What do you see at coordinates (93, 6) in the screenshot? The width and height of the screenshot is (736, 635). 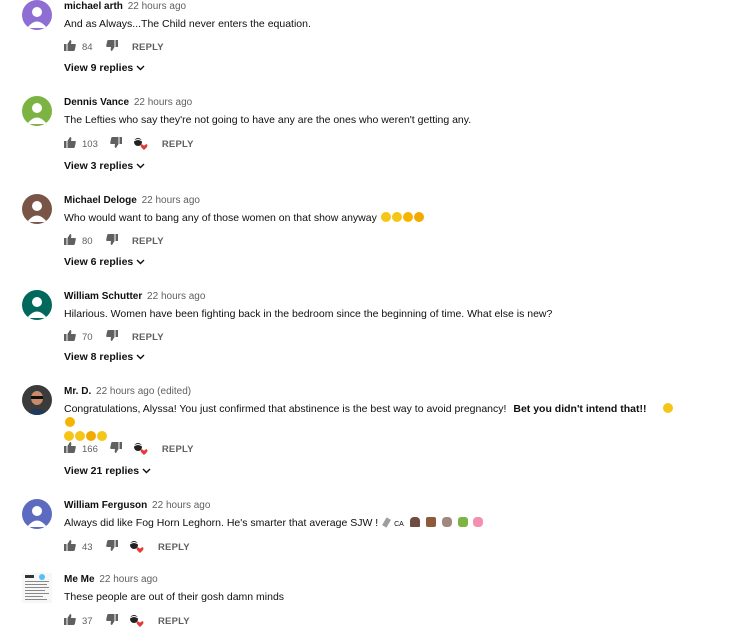 I see `author-name: michael arth` at bounding box center [93, 6].